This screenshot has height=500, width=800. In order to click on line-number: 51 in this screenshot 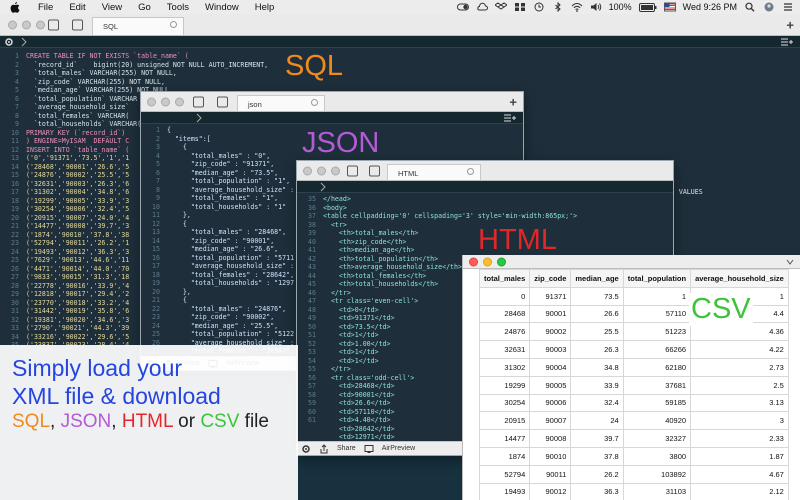, I will do `click(312, 335)`.